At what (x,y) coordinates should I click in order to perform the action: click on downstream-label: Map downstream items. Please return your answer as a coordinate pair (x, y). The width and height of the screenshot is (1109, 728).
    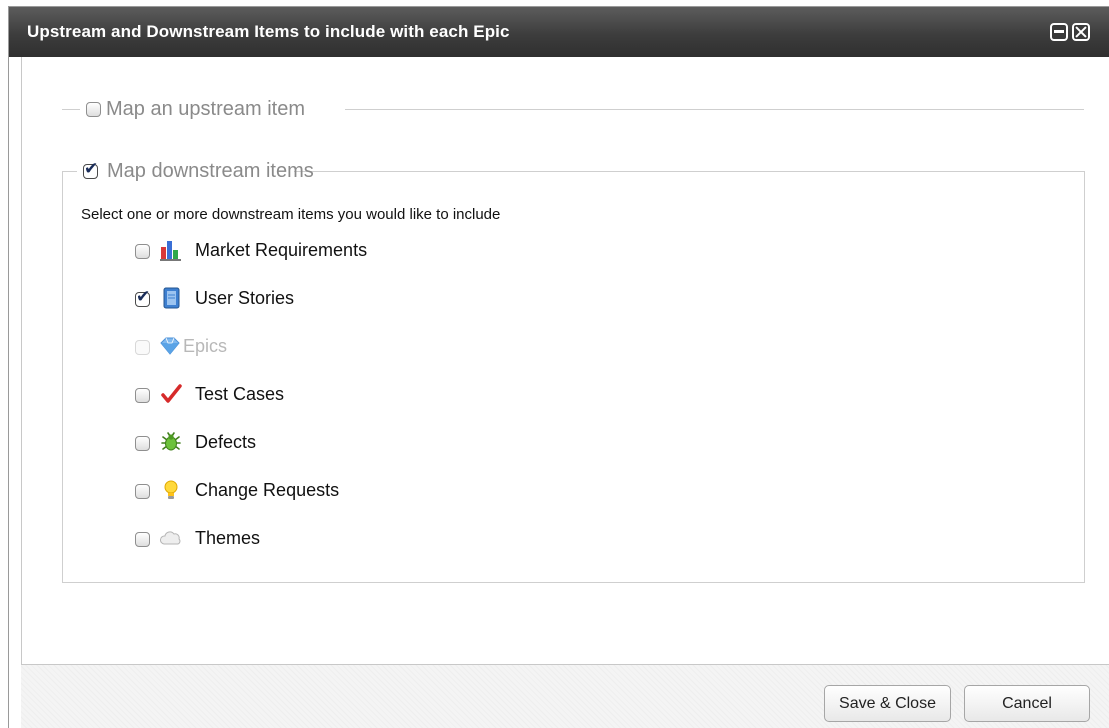
    Looking at the image, I should click on (210, 171).